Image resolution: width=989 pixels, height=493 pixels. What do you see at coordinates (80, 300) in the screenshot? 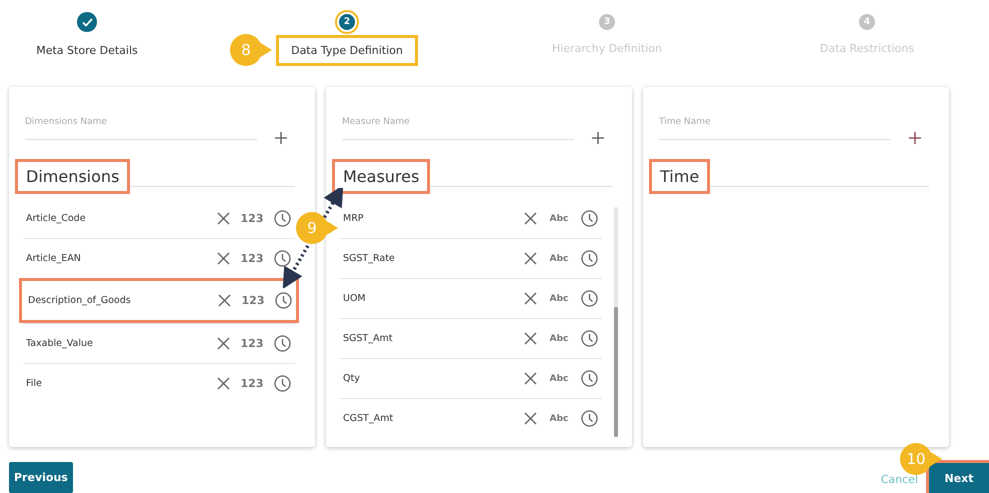
I see `field-name: Description_of_Goods` at bounding box center [80, 300].